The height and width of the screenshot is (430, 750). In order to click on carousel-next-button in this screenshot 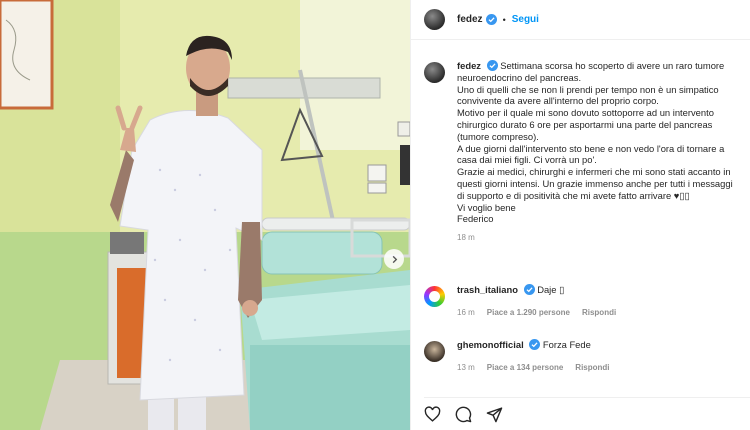, I will do `click(394, 259)`.